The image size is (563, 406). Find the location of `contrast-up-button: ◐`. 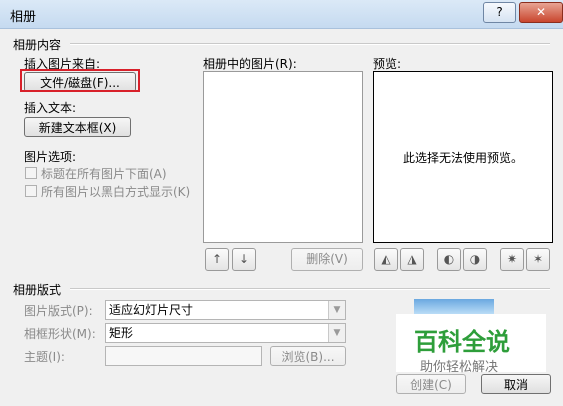

contrast-up-button: ◐ is located at coordinates (449, 259).